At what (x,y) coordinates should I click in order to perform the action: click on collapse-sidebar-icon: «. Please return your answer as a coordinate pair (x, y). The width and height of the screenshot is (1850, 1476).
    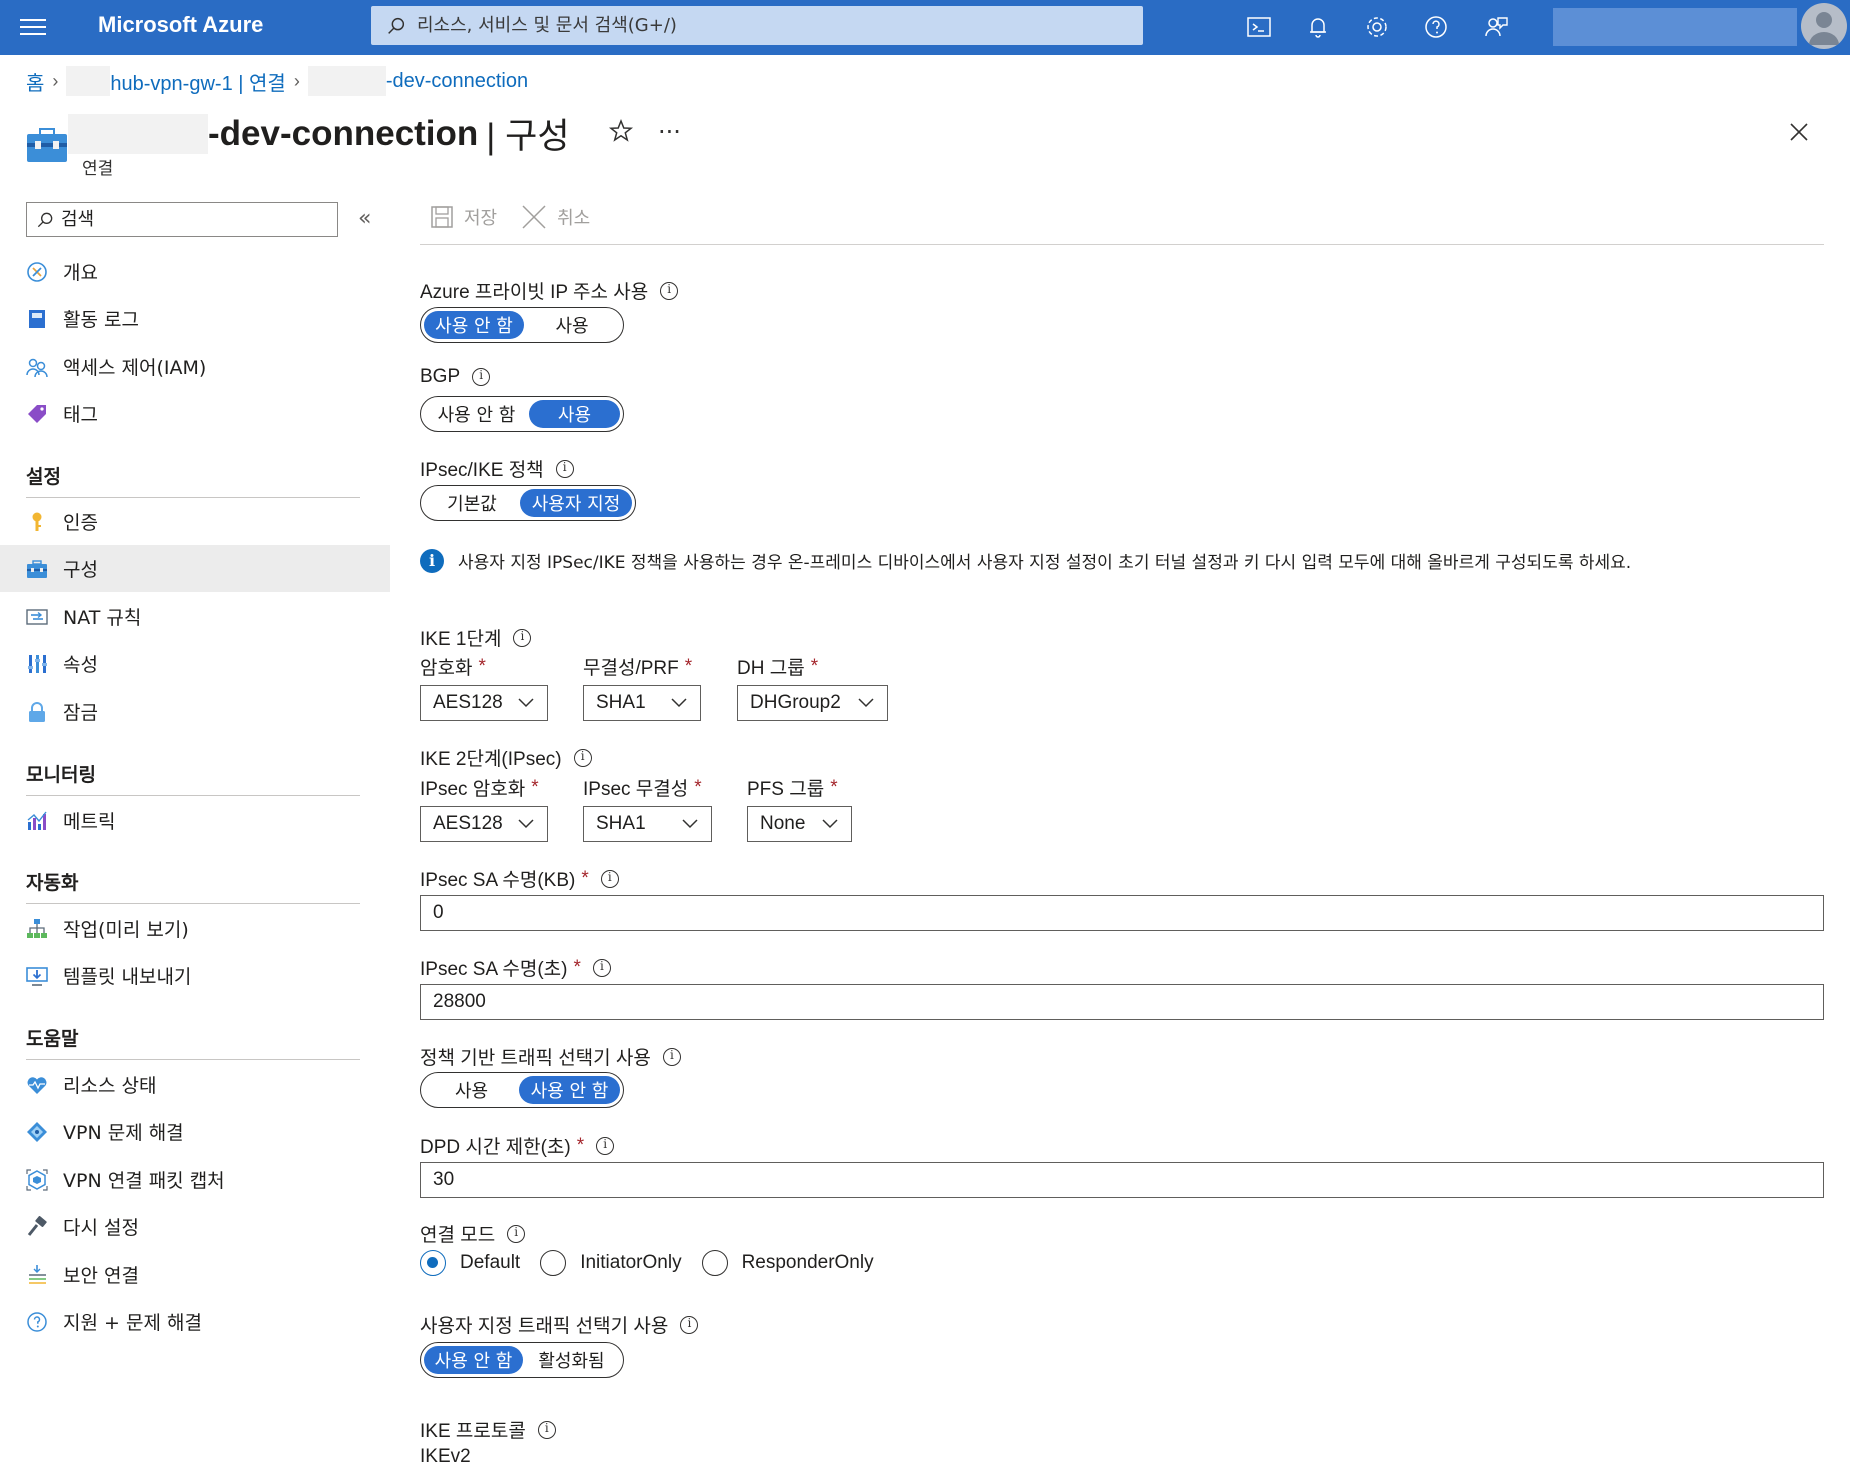
    Looking at the image, I should click on (364, 218).